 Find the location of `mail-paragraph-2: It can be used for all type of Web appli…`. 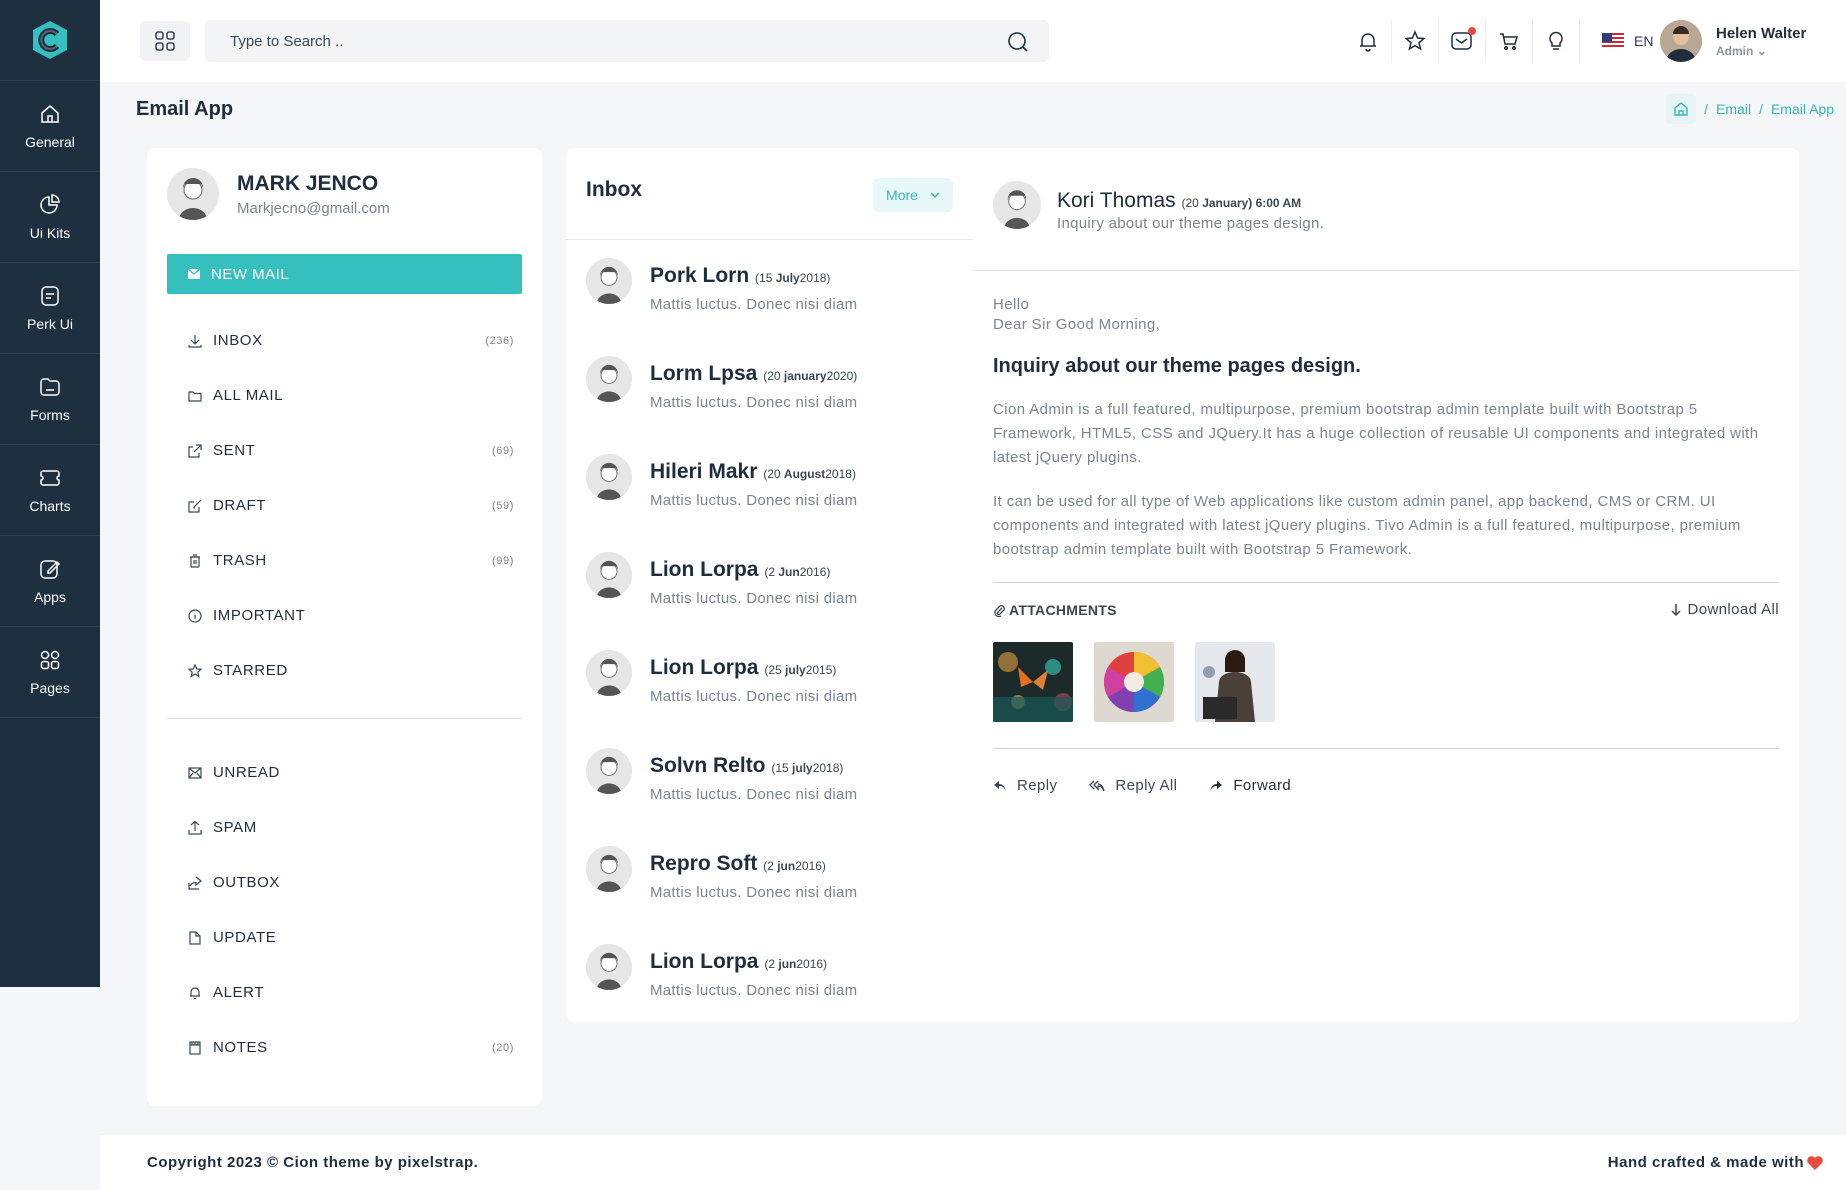

mail-paragraph-2: It can be used for all type of Web appli… is located at coordinates (1367, 525).